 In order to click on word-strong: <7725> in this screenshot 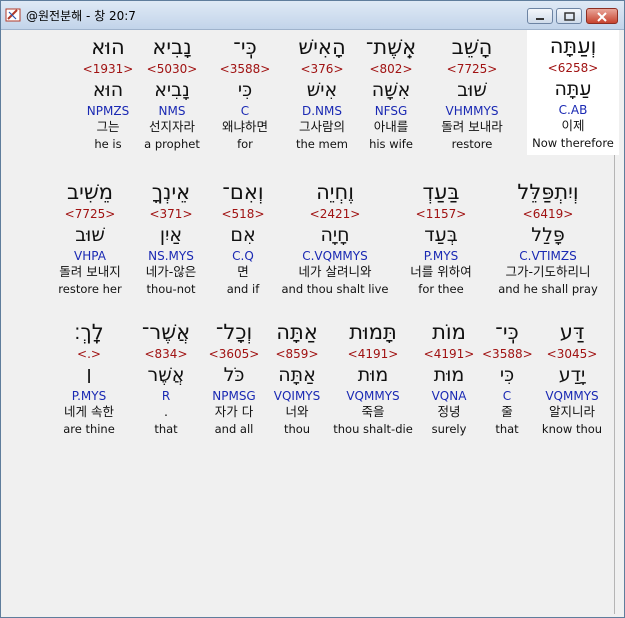, I will do `click(472, 69)`.